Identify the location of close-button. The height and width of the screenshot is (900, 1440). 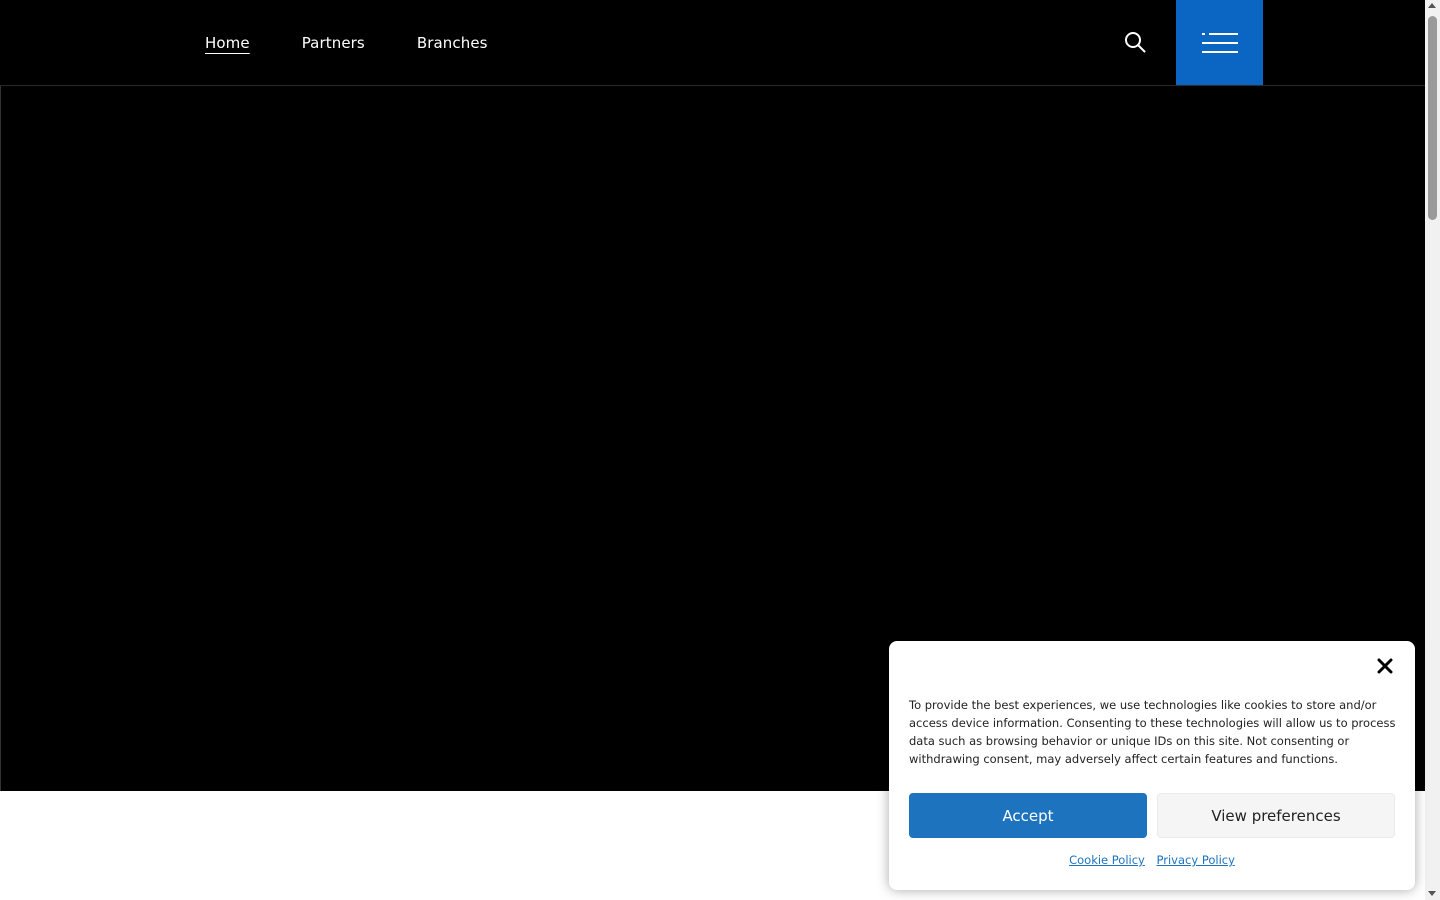
(1385, 666).